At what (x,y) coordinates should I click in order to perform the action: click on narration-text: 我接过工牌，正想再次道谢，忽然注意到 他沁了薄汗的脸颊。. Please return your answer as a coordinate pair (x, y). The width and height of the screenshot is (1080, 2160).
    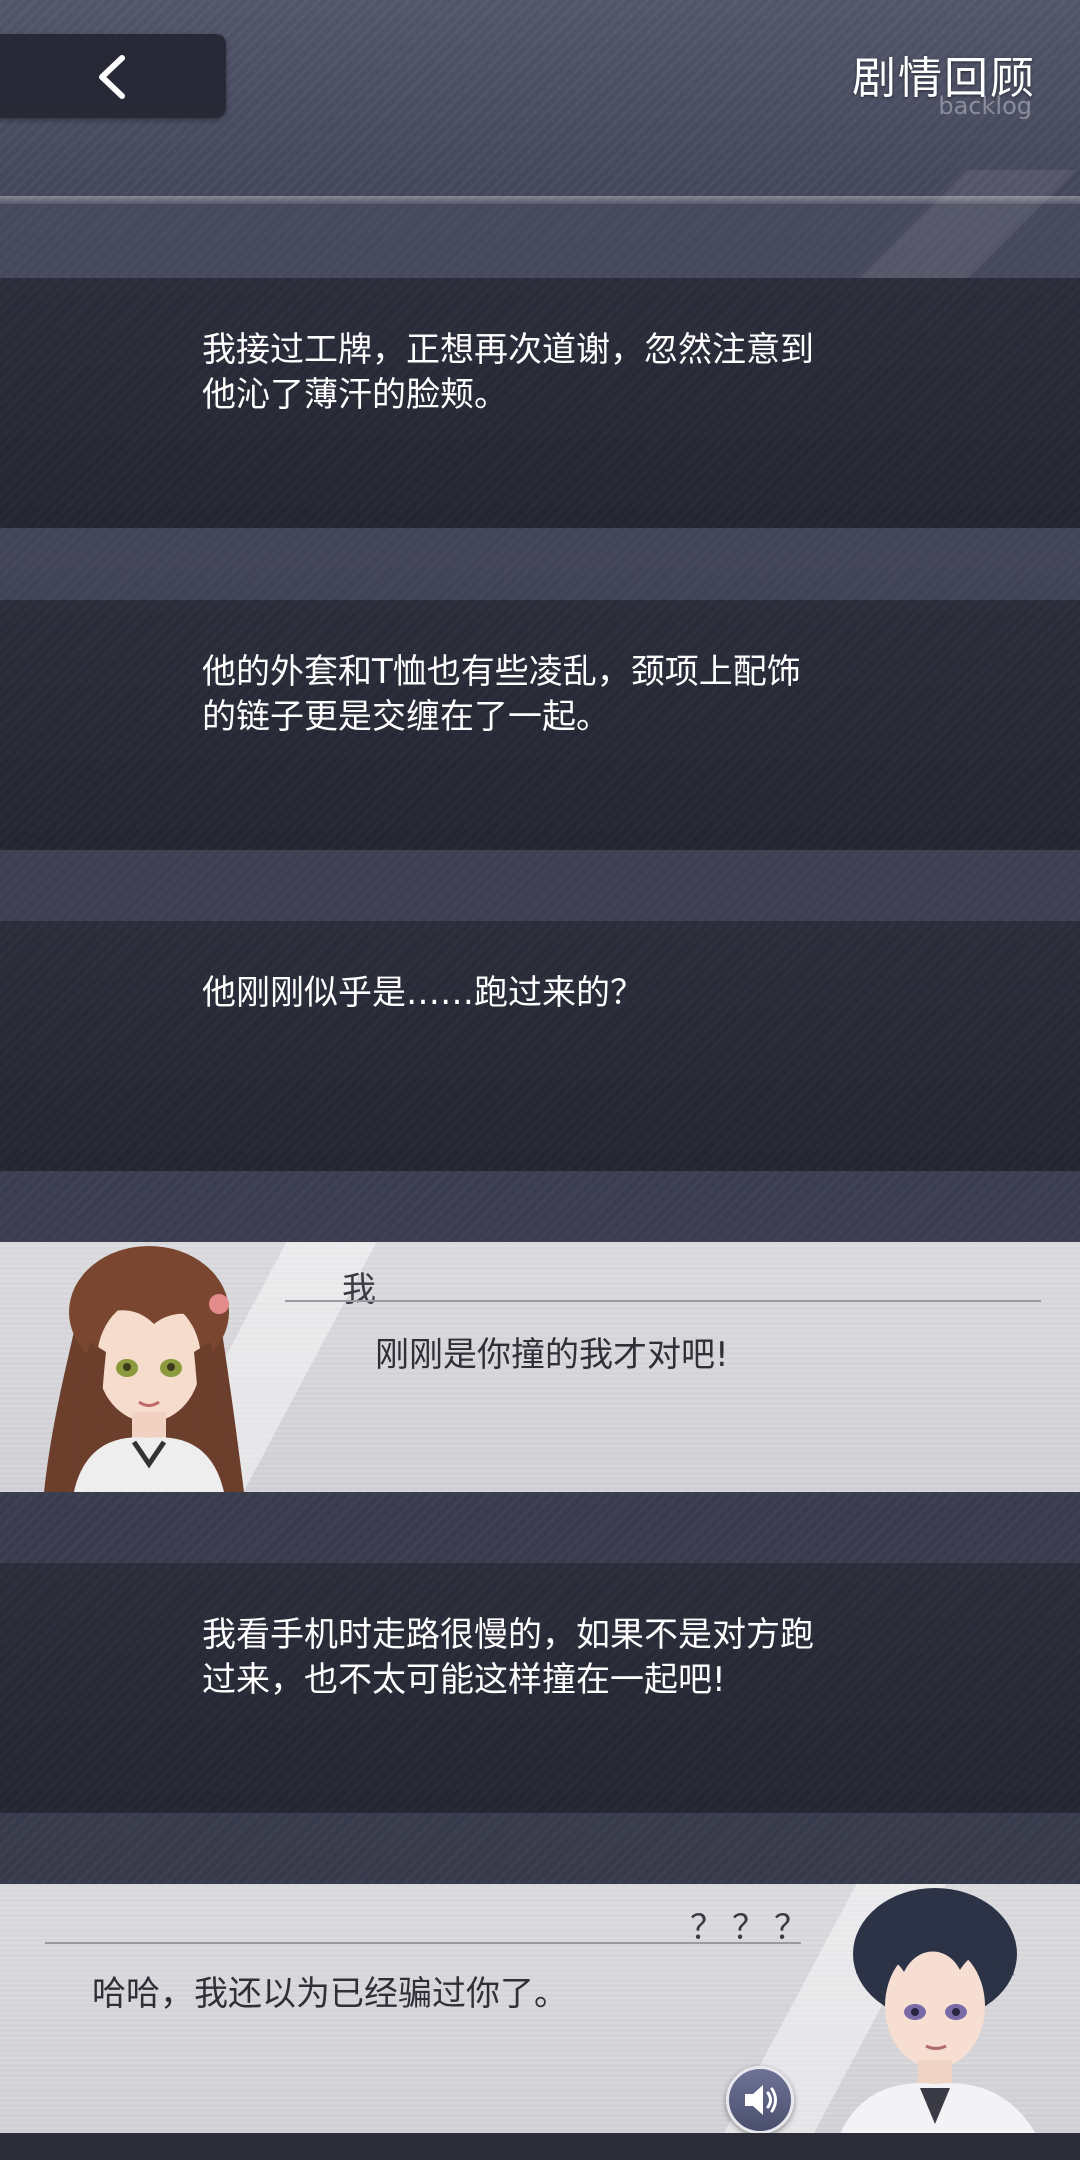
    Looking at the image, I should click on (508, 372).